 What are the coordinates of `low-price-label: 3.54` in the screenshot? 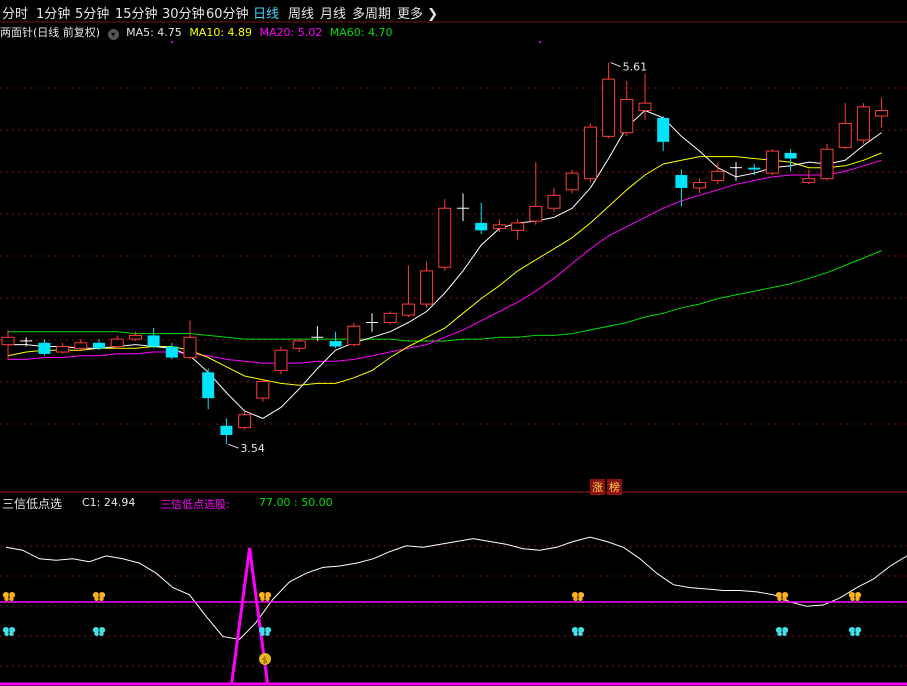 It's located at (252, 448).